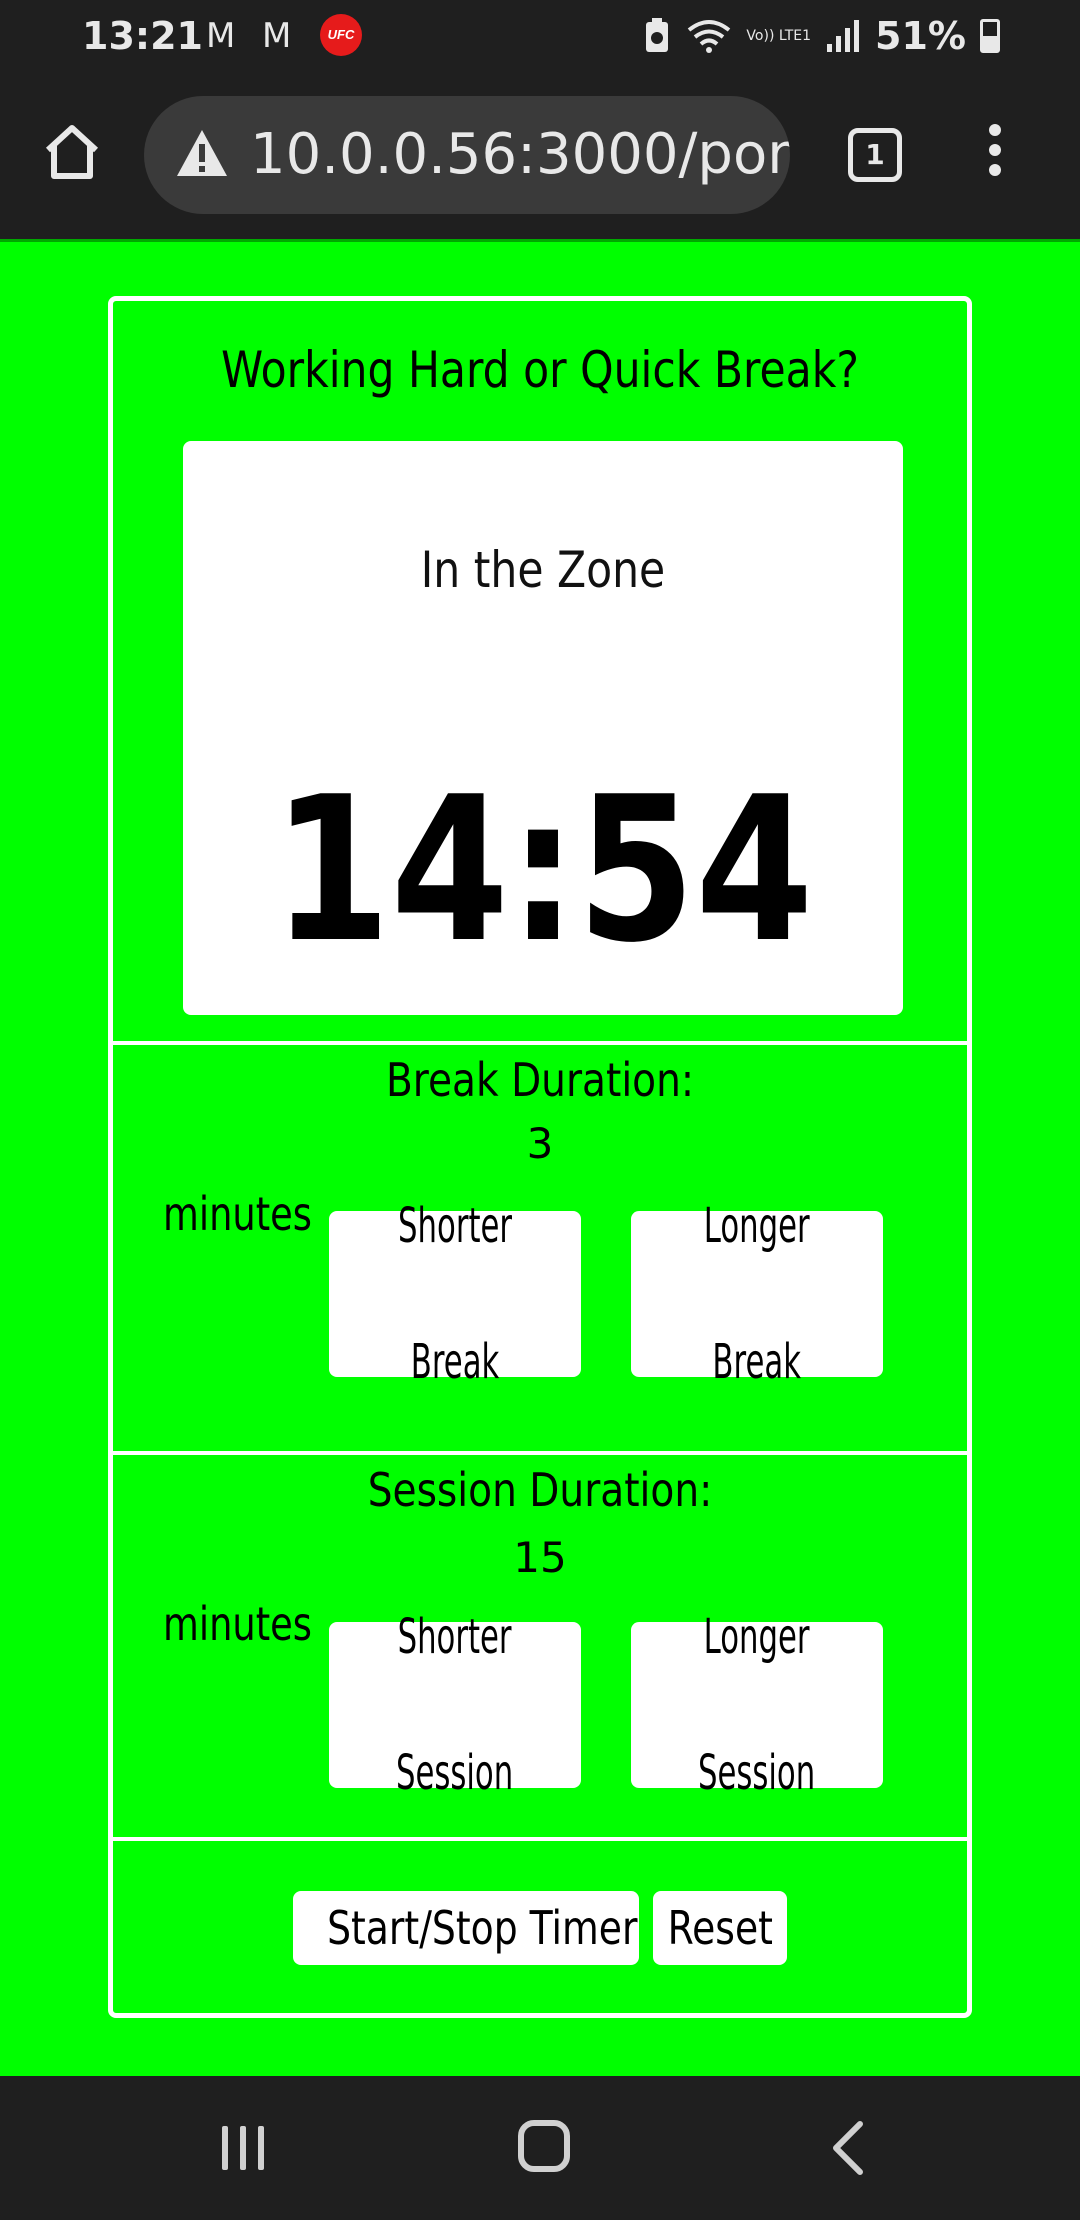 The image size is (1080, 2220). I want to click on longer-session-button: Longer Session, so click(757, 1705).